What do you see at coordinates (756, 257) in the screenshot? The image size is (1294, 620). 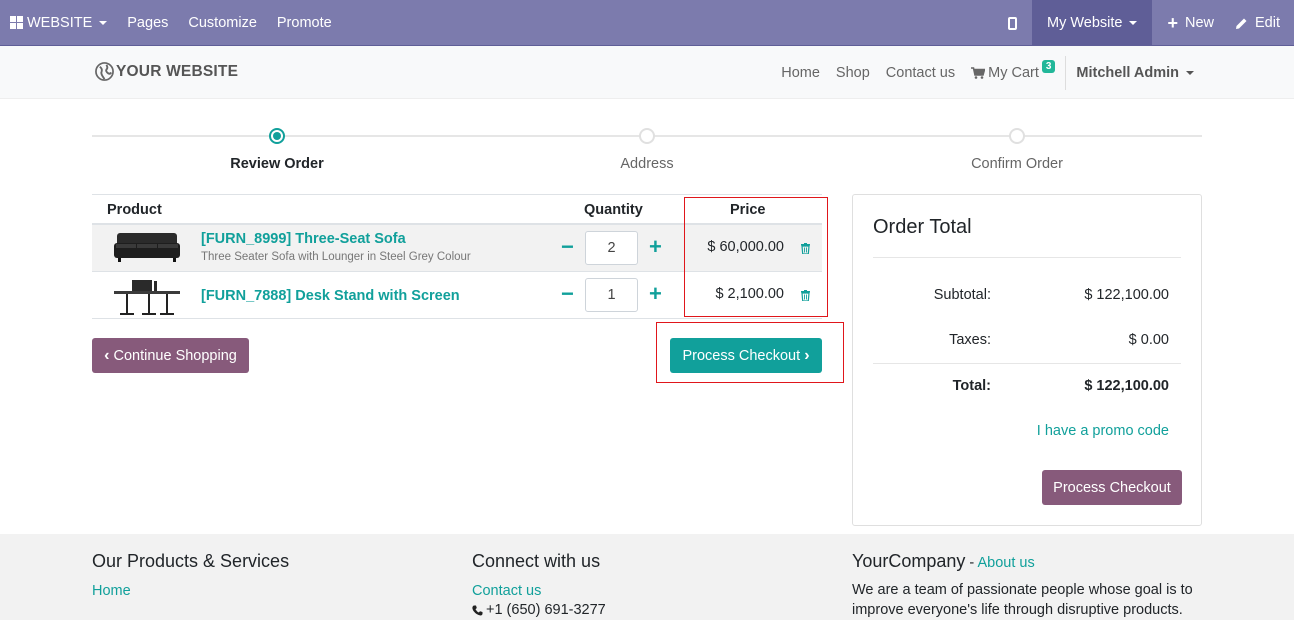 I see `price-highlight-box` at bounding box center [756, 257].